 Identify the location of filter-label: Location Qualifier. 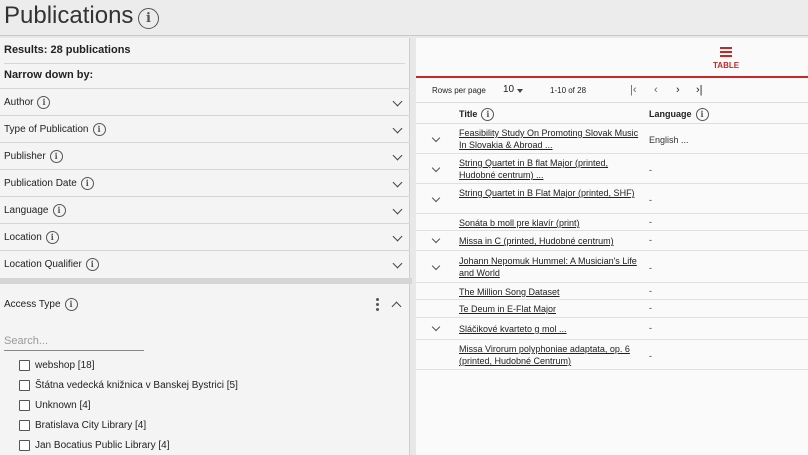
(43, 265).